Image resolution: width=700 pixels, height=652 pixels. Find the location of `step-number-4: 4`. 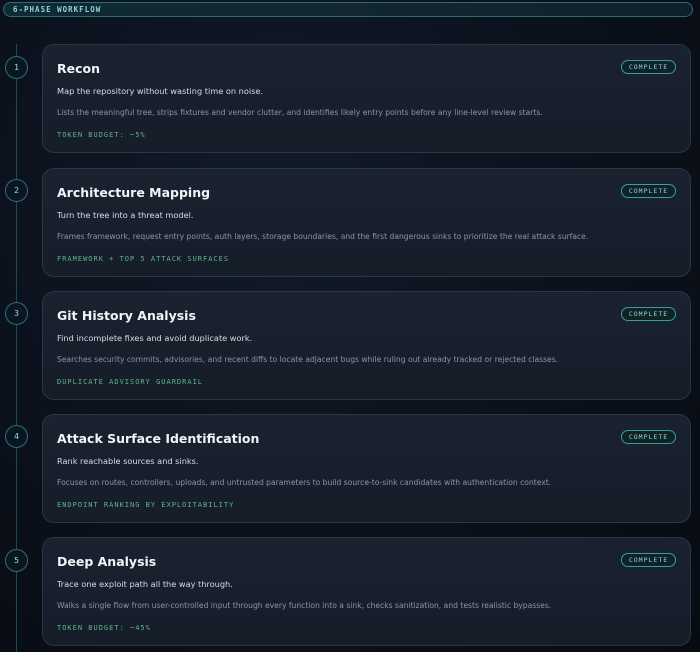

step-number-4: 4 is located at coordinates (16, 436).